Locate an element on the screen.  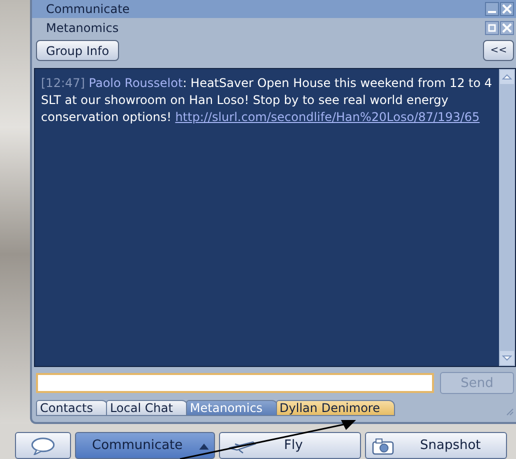
collapse-button: << is located at coordinates (498, 50).